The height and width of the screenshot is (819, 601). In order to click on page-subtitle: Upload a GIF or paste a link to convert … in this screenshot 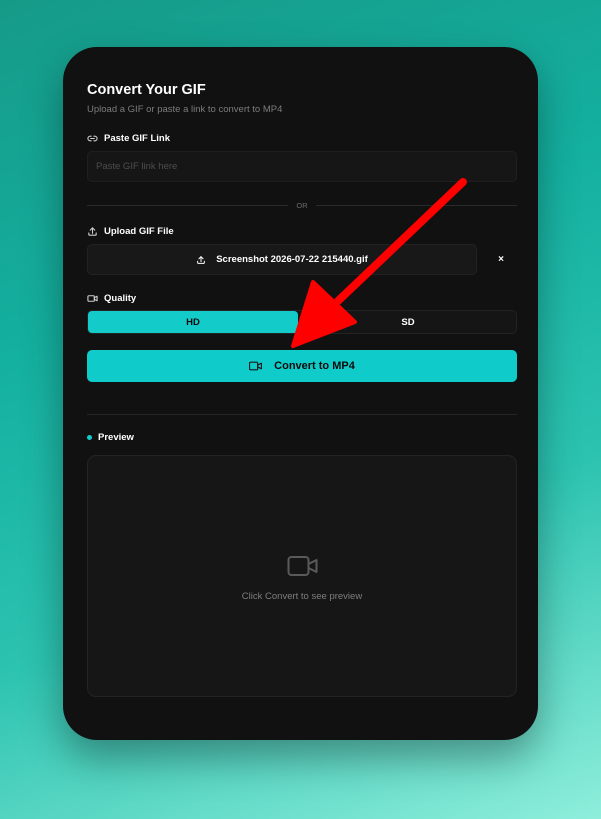, I will do `click(185, 109)`.